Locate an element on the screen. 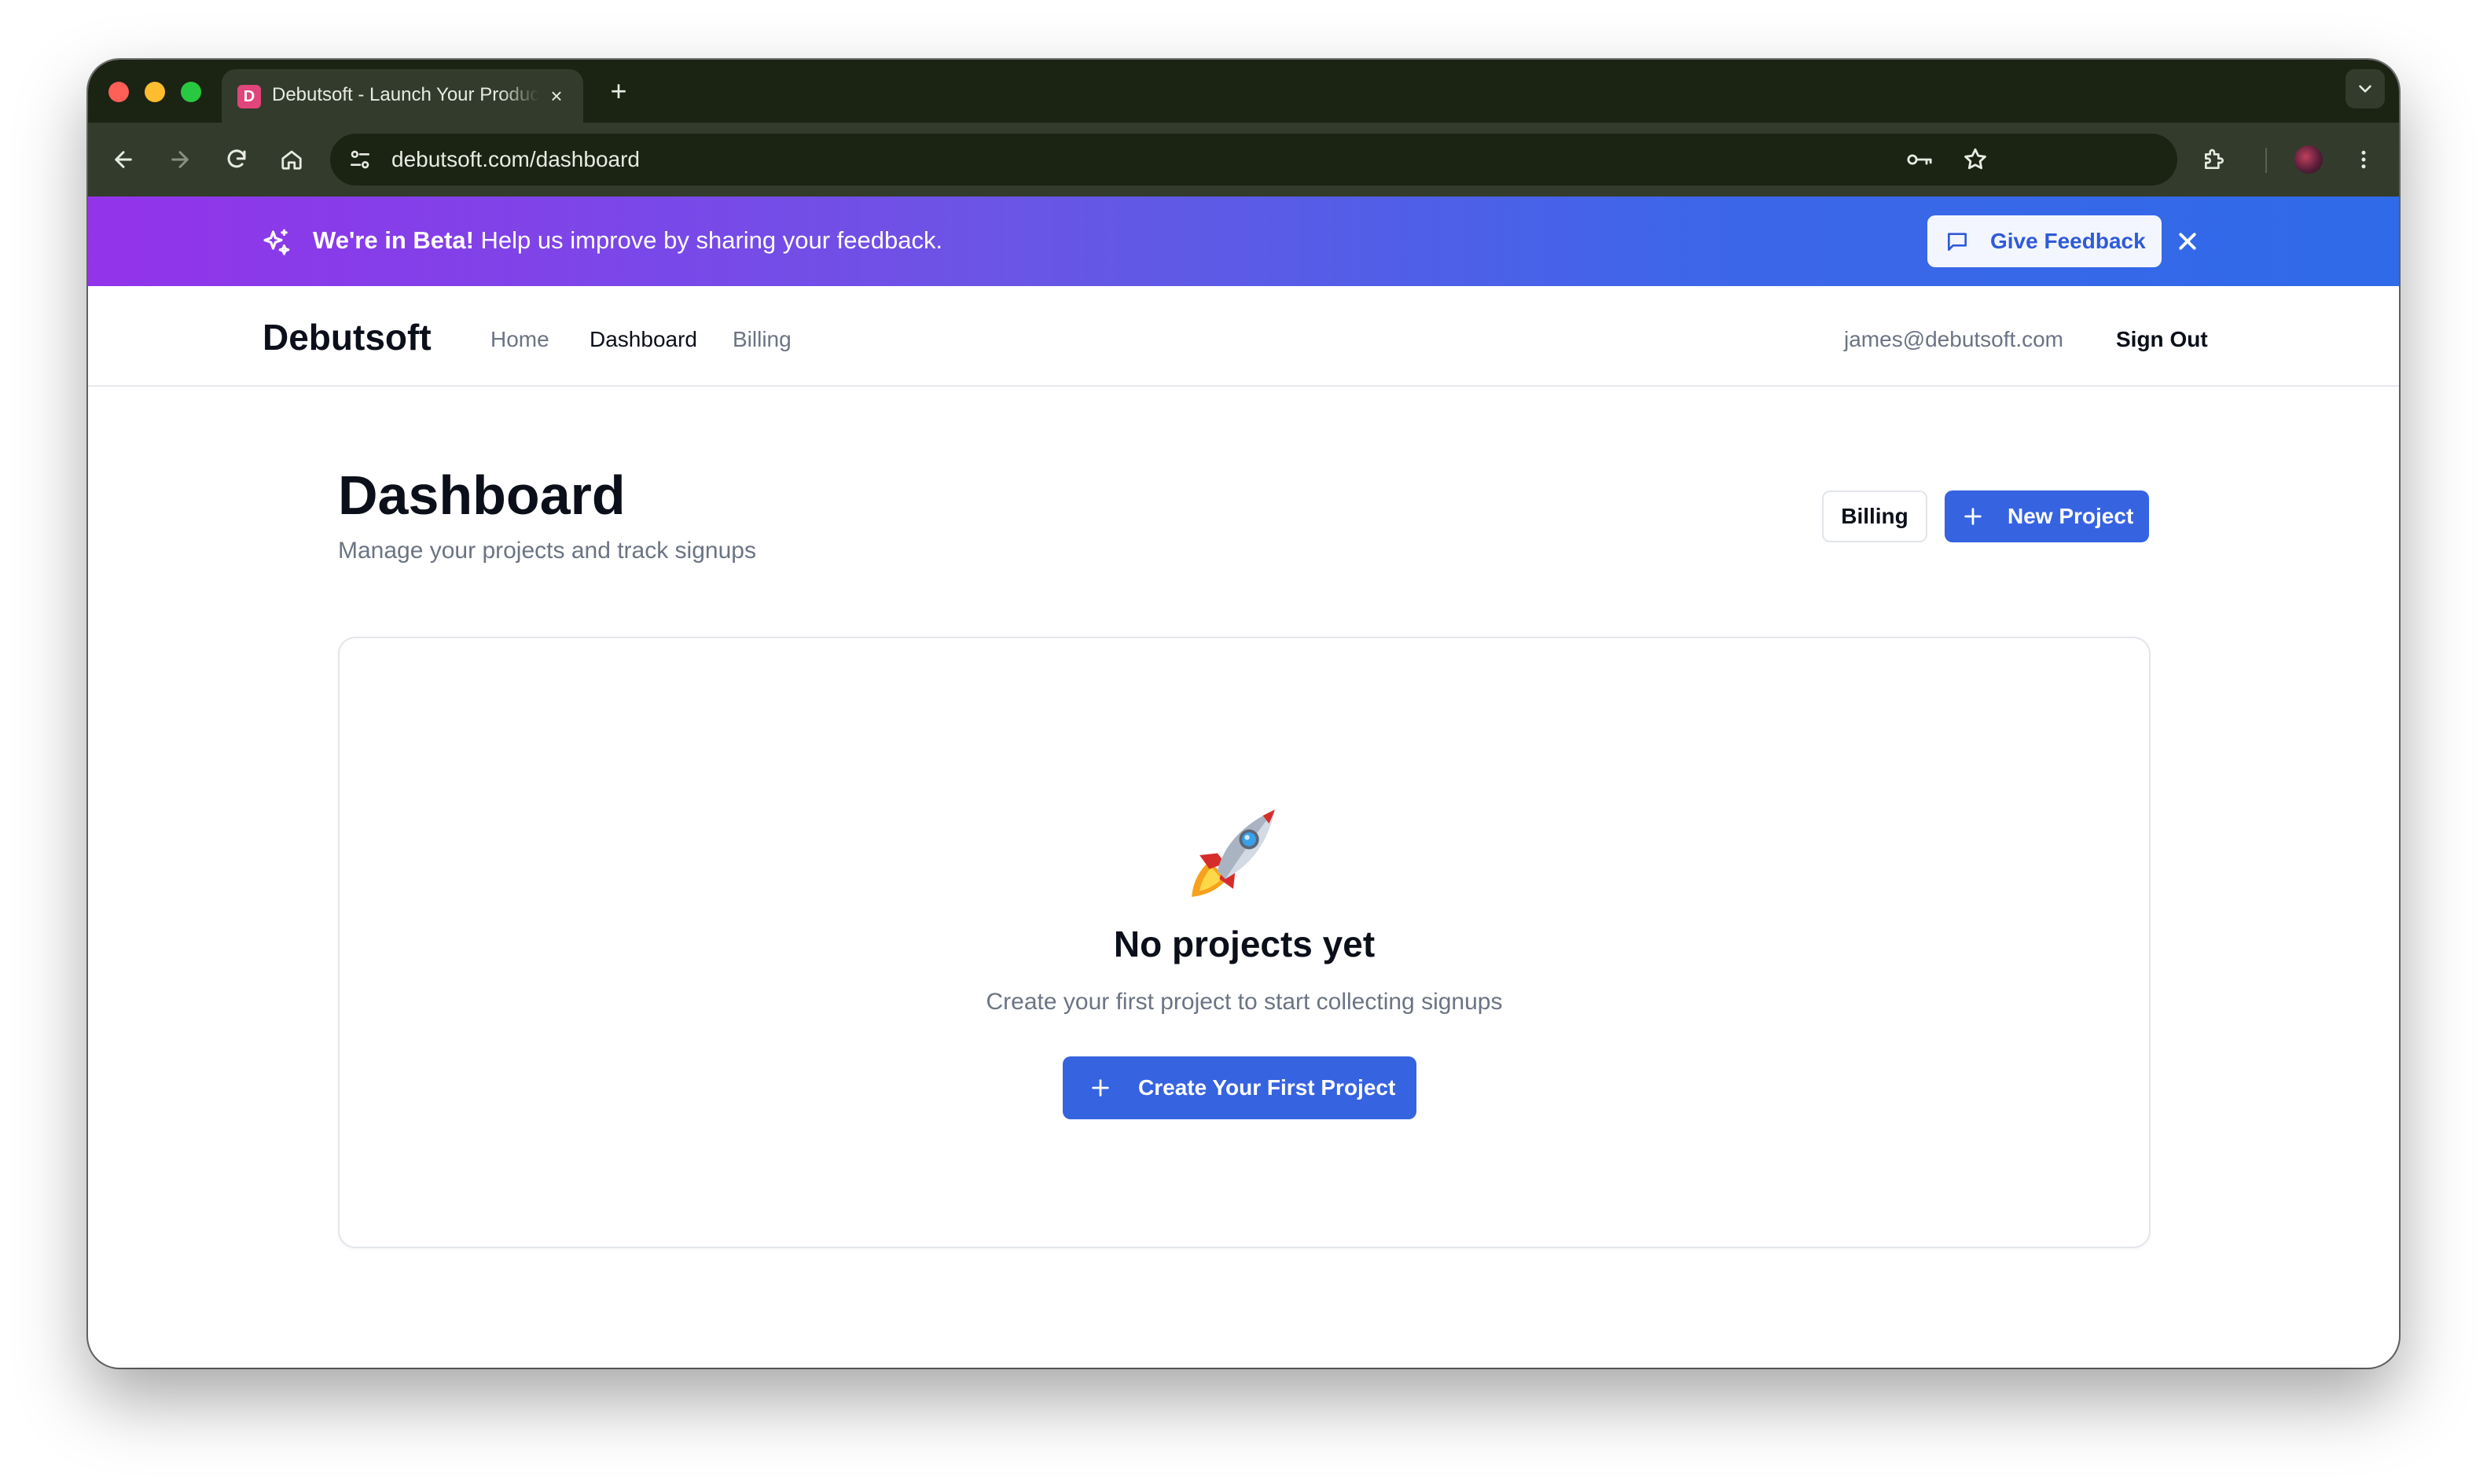 Image resolution: width=2487 pixels, height=1484 pixels. home-button is located at coordinates (291, 159).